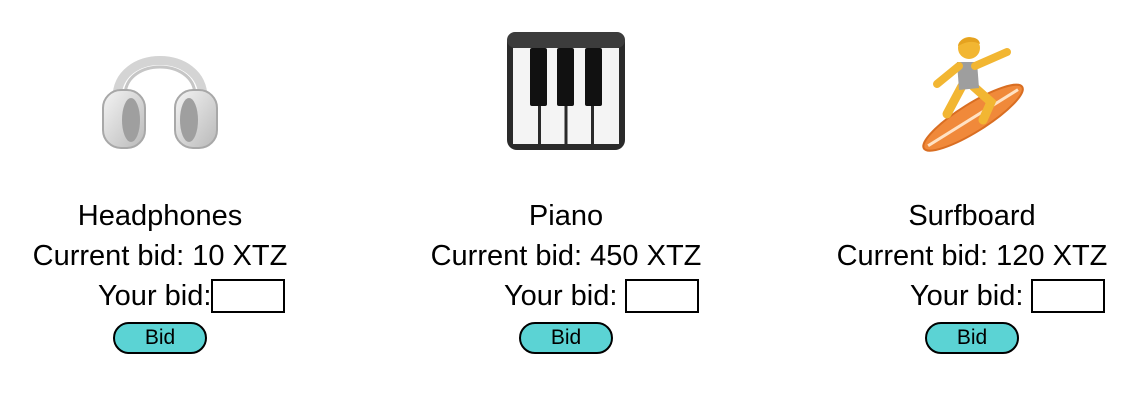 Image resolution: width=1148 pixels, height=400 pixels. I want to click on piano-keyboard-icon, so click(566, 93).